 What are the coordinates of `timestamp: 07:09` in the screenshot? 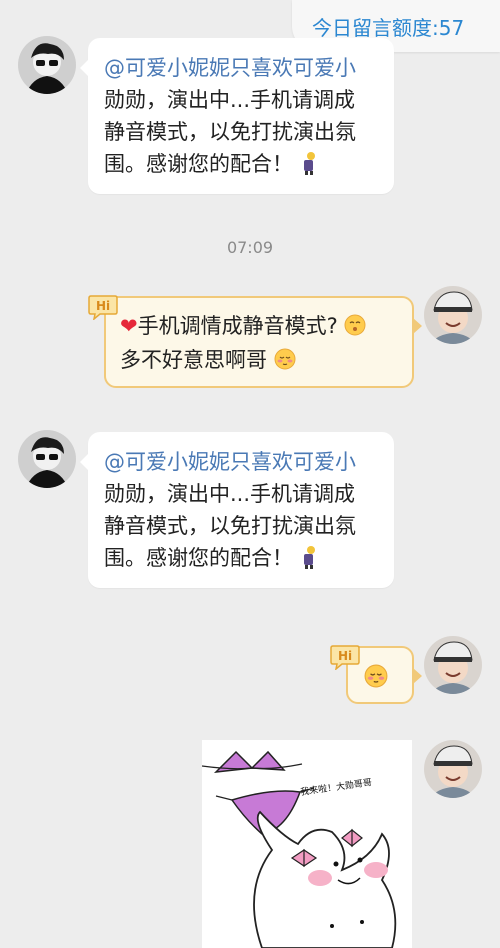 It's located at (250, 247).